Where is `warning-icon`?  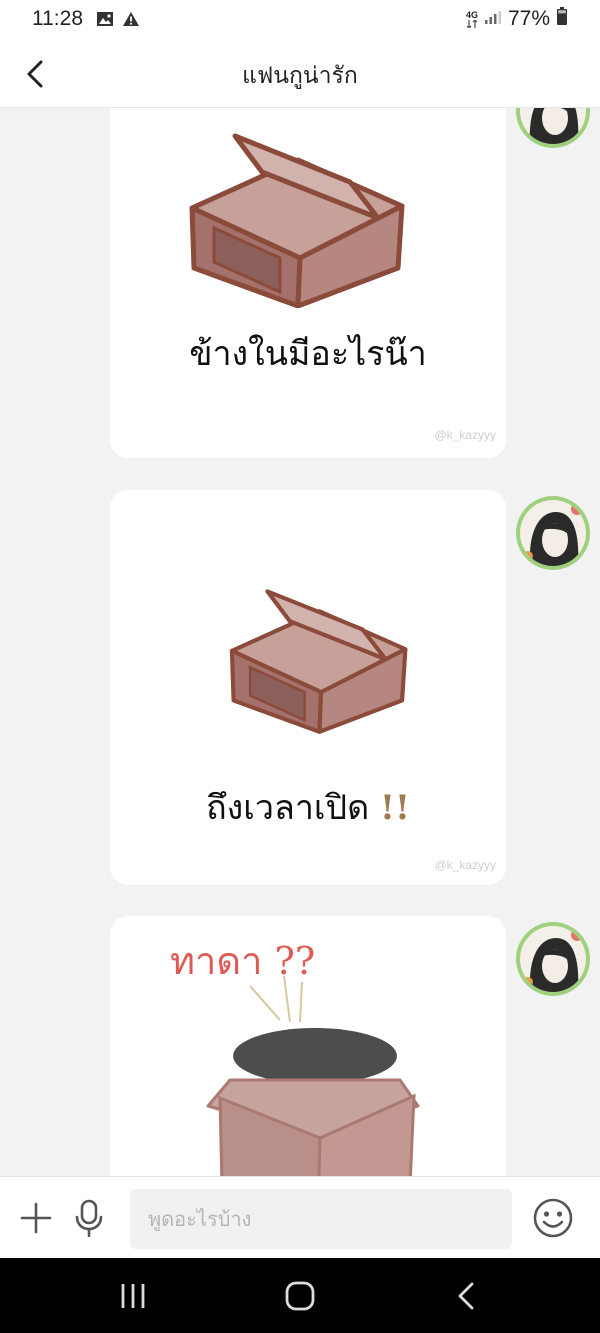
warning-icon is located at coordinates (131, 21).